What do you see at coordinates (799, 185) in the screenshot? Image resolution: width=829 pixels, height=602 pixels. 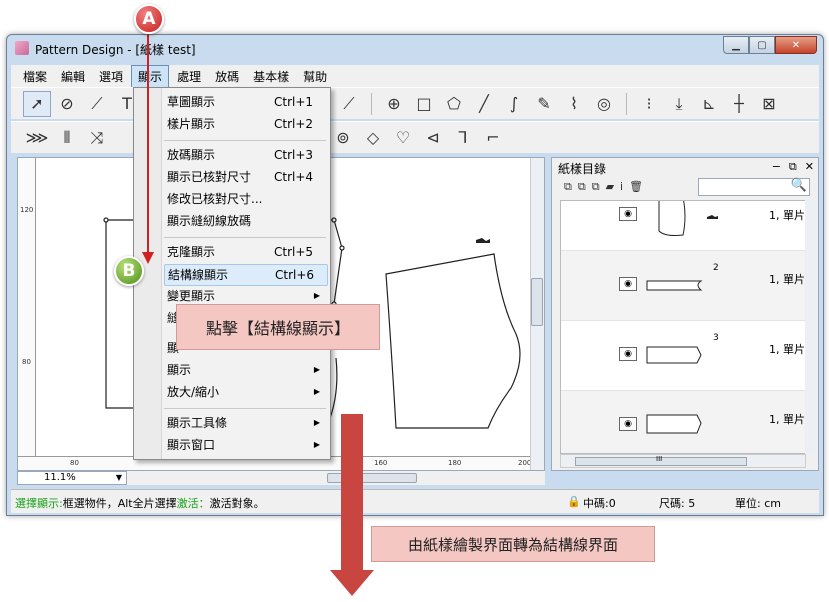 I see `search-icon: 🔍` at bounding box center [799, 185].